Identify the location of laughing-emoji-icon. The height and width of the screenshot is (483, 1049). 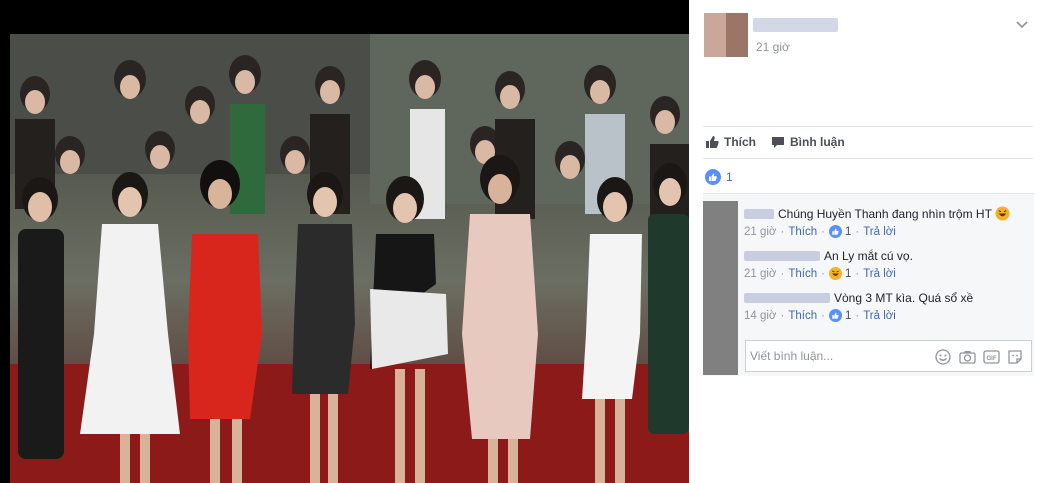
(1002, 213).